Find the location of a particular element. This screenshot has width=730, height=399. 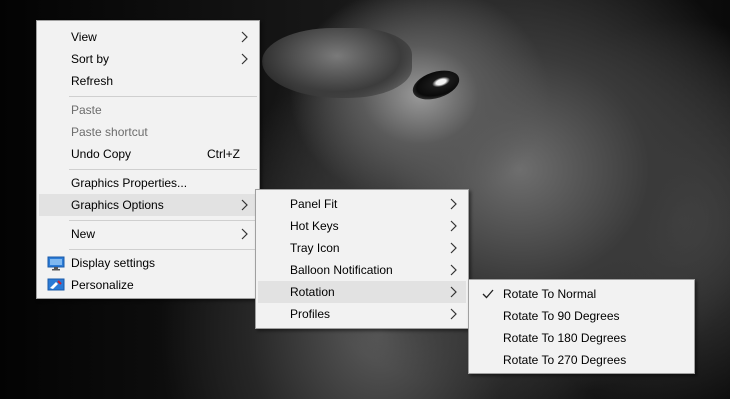

menu-item-sort-by: Sort by is located at coordinates (148, 59).